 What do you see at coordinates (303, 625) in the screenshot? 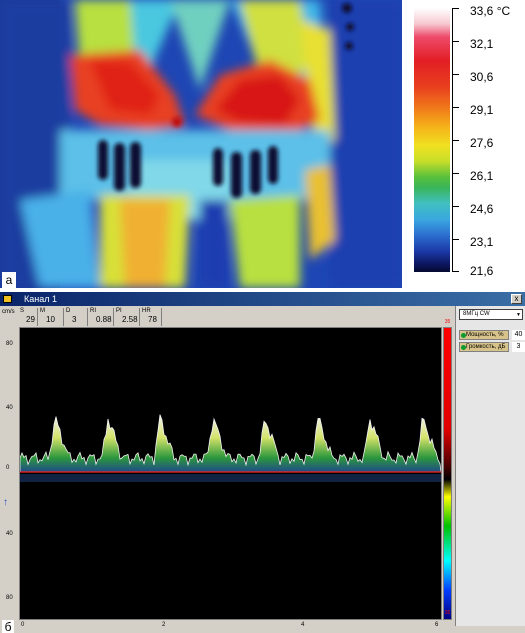
I see `time-tick-label: 4` at bounding box center [303, 625].